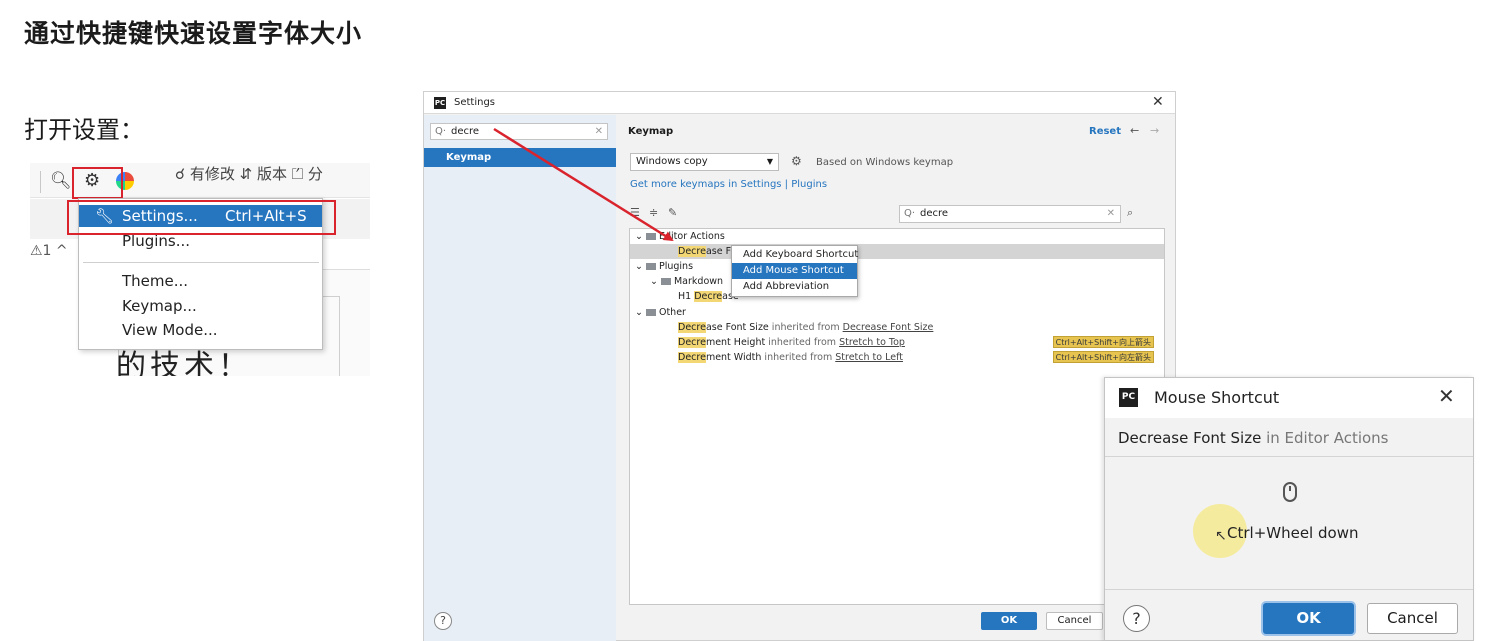 This screenshot has width=1492, height=641. Describe the element at coordinates (795, 255) in the screenshot. I see `menu-item-add-keyboard-shortcut: Add Keyboard Shortcut` at that location.